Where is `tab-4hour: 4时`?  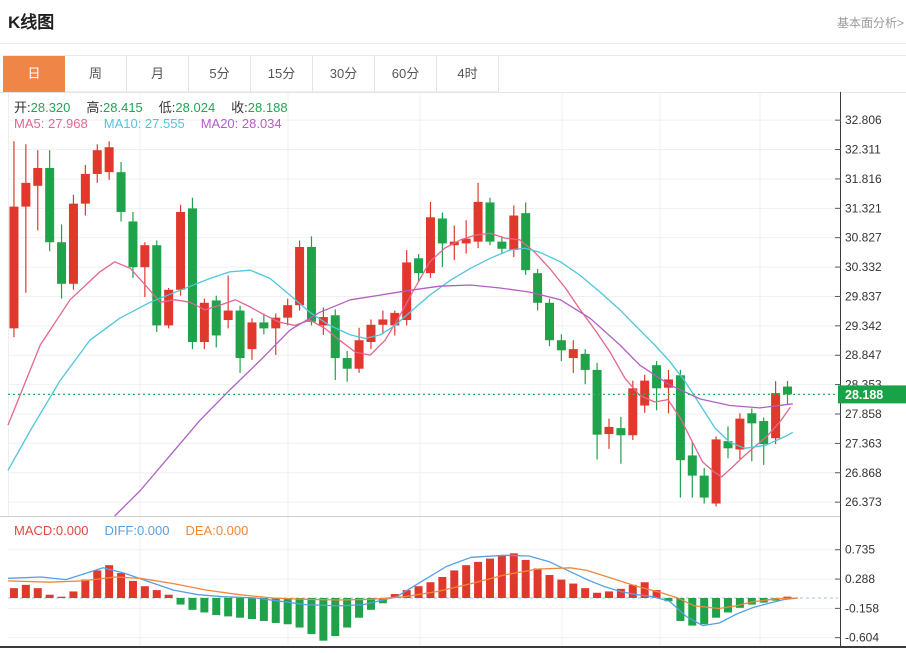
tab-4hour: 4时 is located at coordinates (468, 74).